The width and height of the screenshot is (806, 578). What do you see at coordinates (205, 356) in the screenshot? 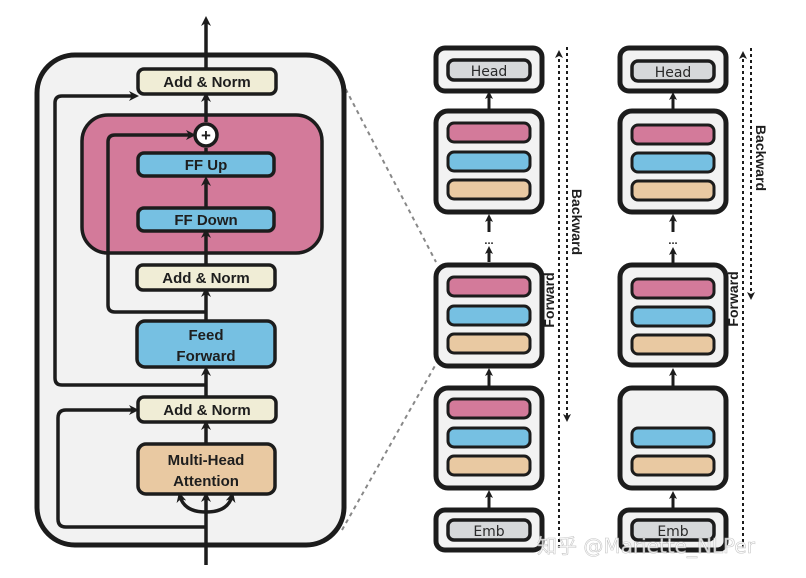
I see `feed-forward-label-line2: Forward` at bounding box center [205, 356].